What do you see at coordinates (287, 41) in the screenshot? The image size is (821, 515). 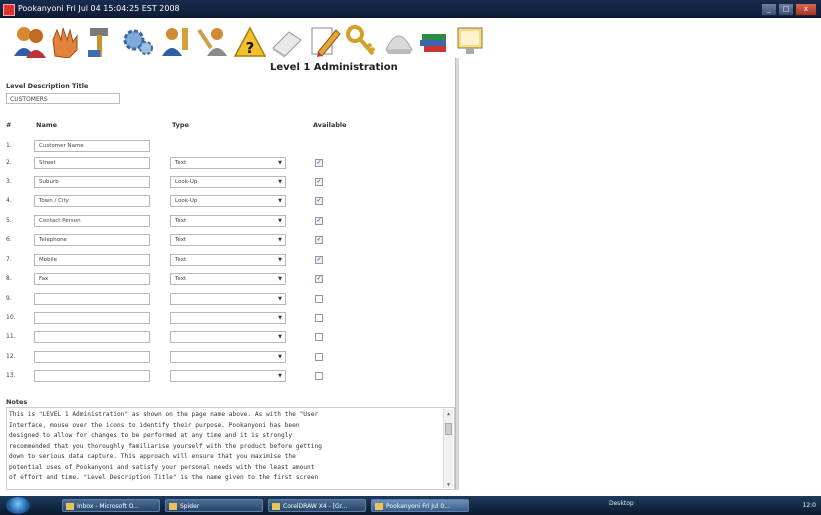 I see `eraser-icon` at bounding box center [287, 41].